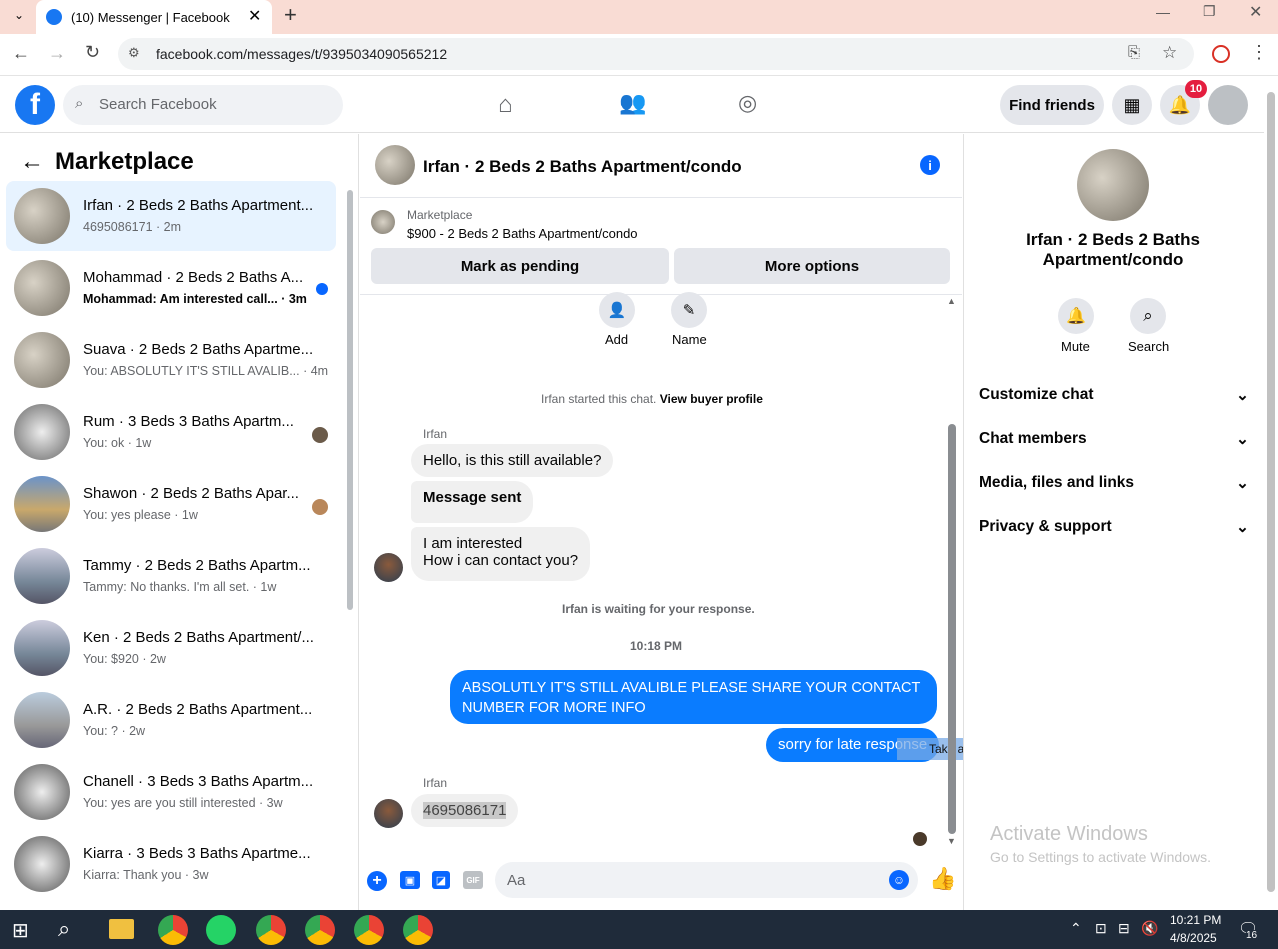 This screenshot has width=1278, height=949. What do you see at coordinates (221, 930) in the screenshot?
I see `whatsapp-icon` at bounding box center [221, 930].